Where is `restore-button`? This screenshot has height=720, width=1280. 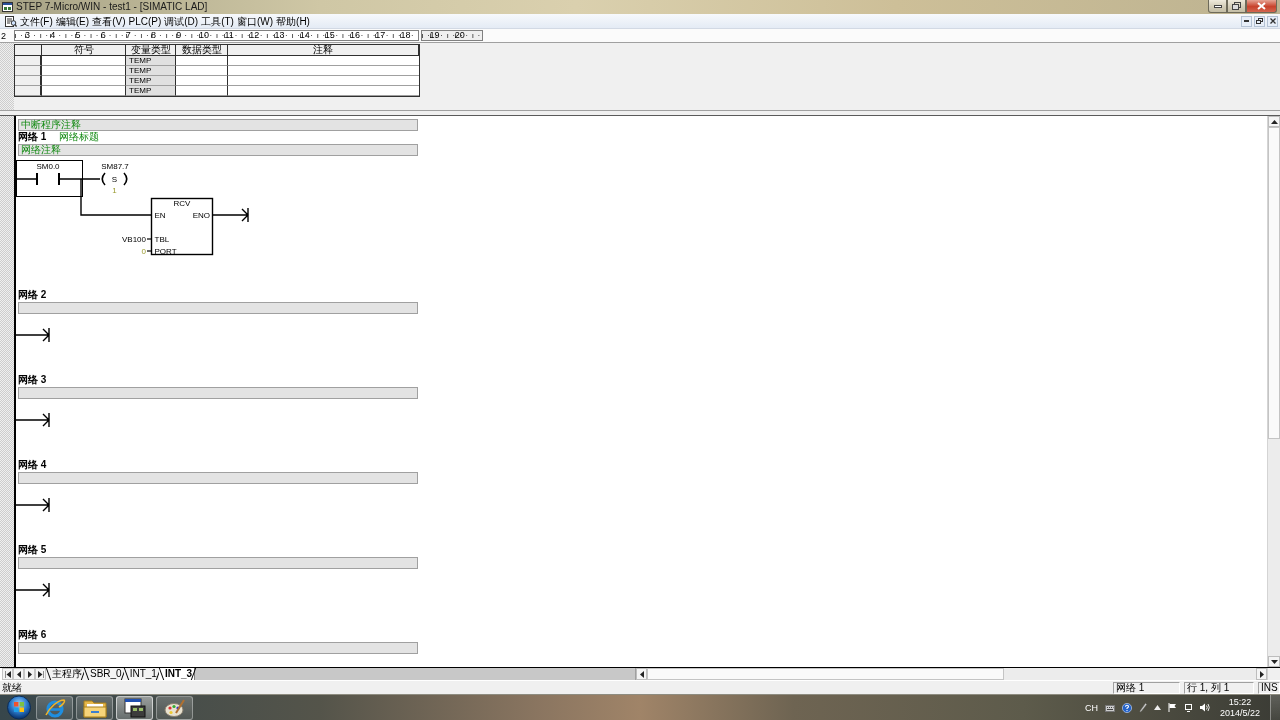 restore-button is located at coordinates (1236, 6).